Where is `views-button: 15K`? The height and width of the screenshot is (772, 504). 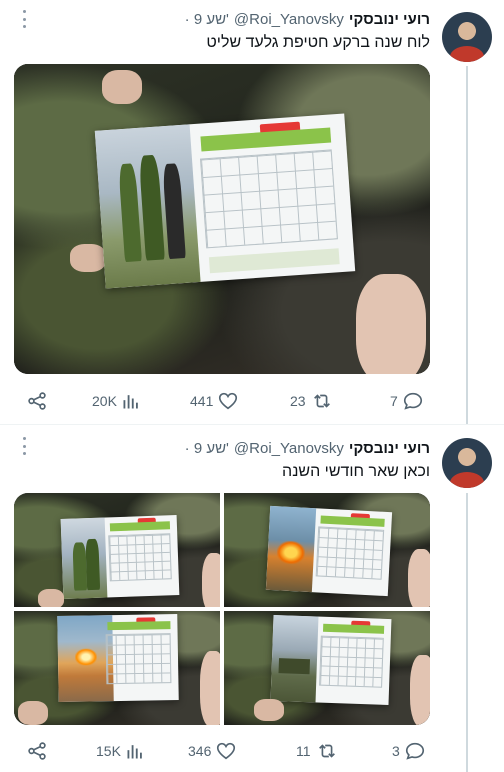 views-button: 15K is located at coordinates (120, 751).